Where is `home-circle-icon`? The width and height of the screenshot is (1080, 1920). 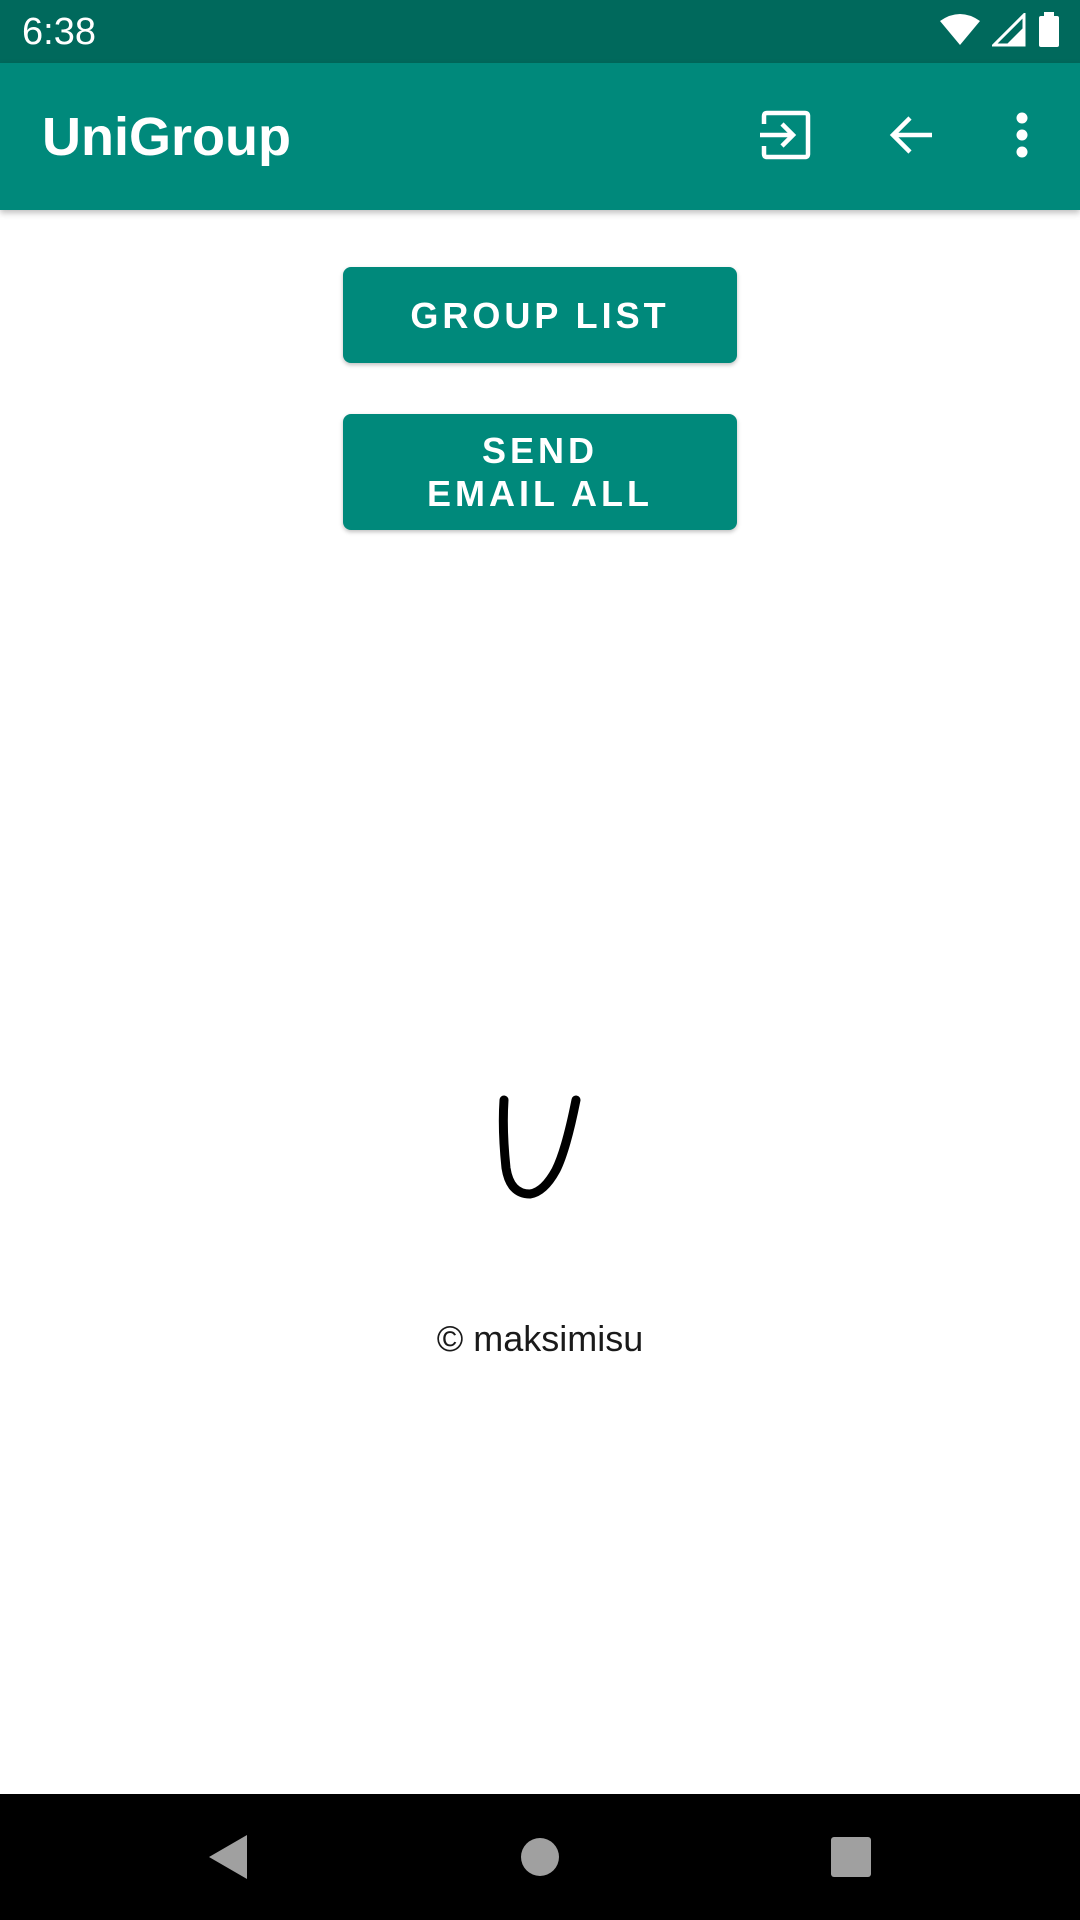
home-circle-icon is located at coordinates (540, 1859).